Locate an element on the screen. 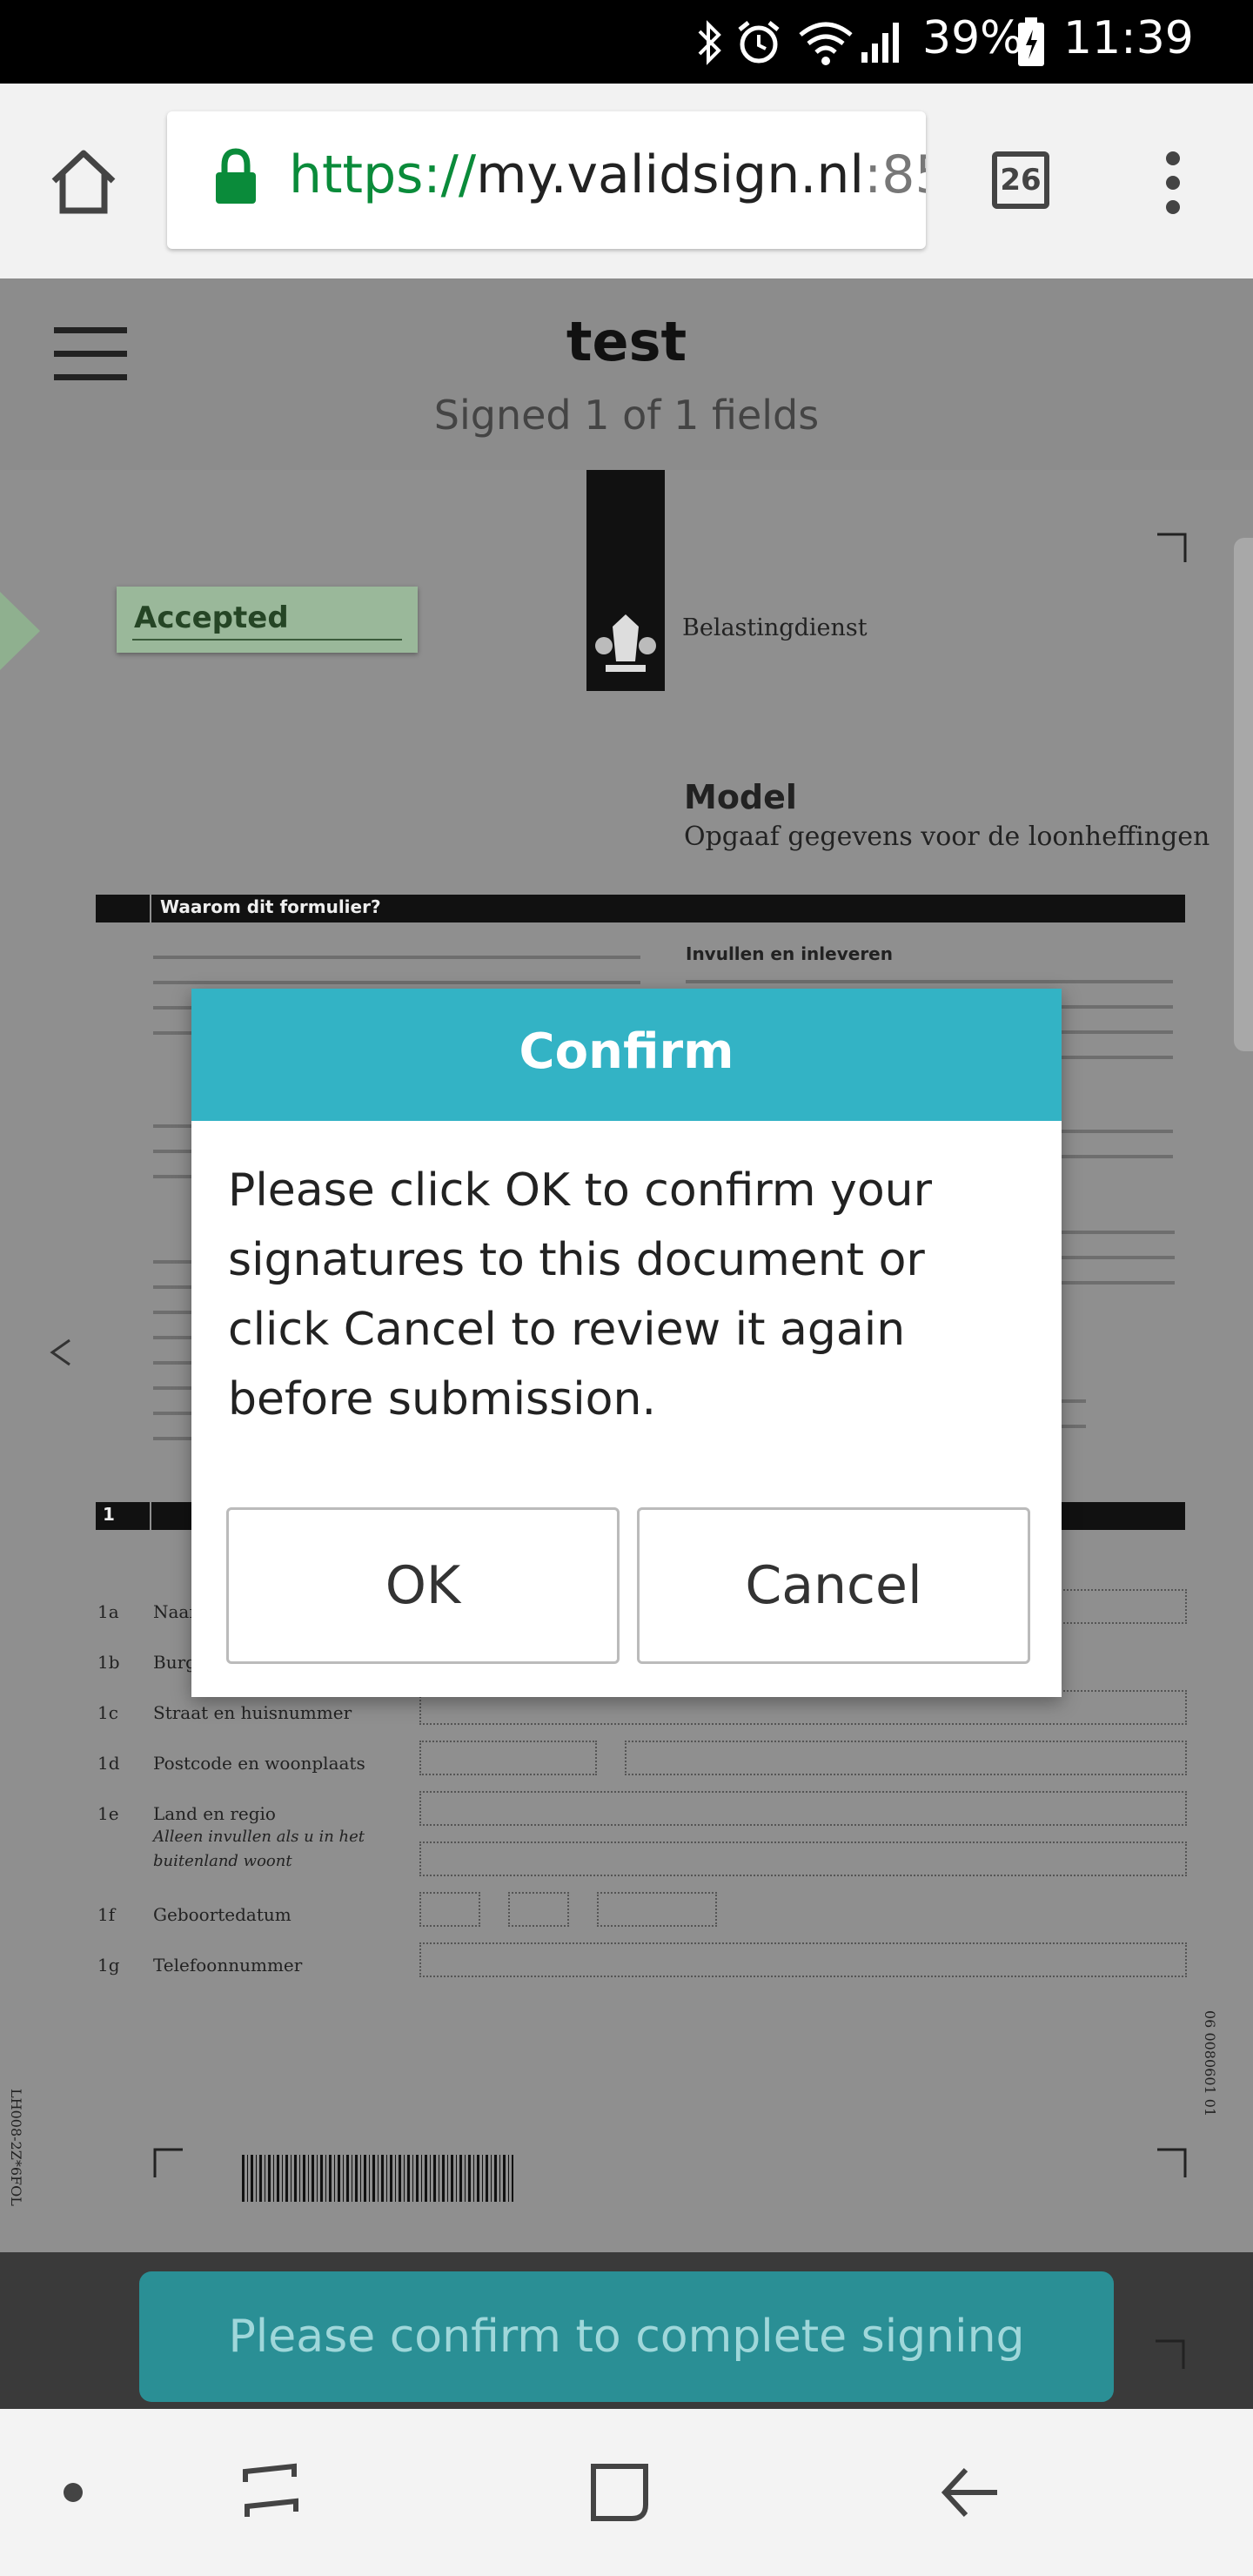  row-note: Alleen invullen als u in het is located at coordinates (259, 1837).